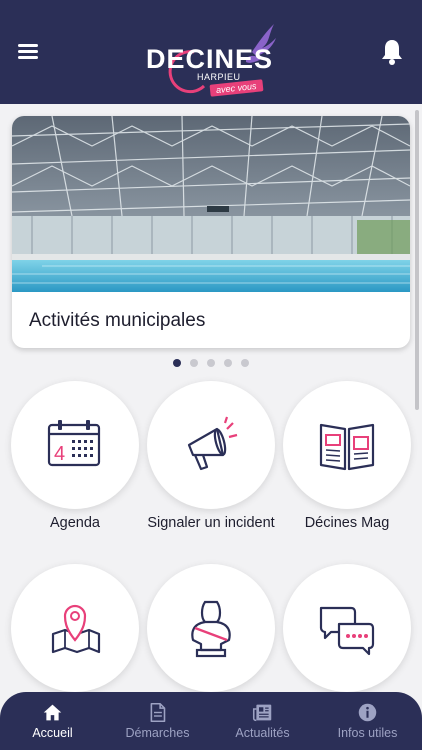 The image size is (422, 750). Describe the element at coordinates (367, 712) in the screenshot. I see `info-icon` at that location.